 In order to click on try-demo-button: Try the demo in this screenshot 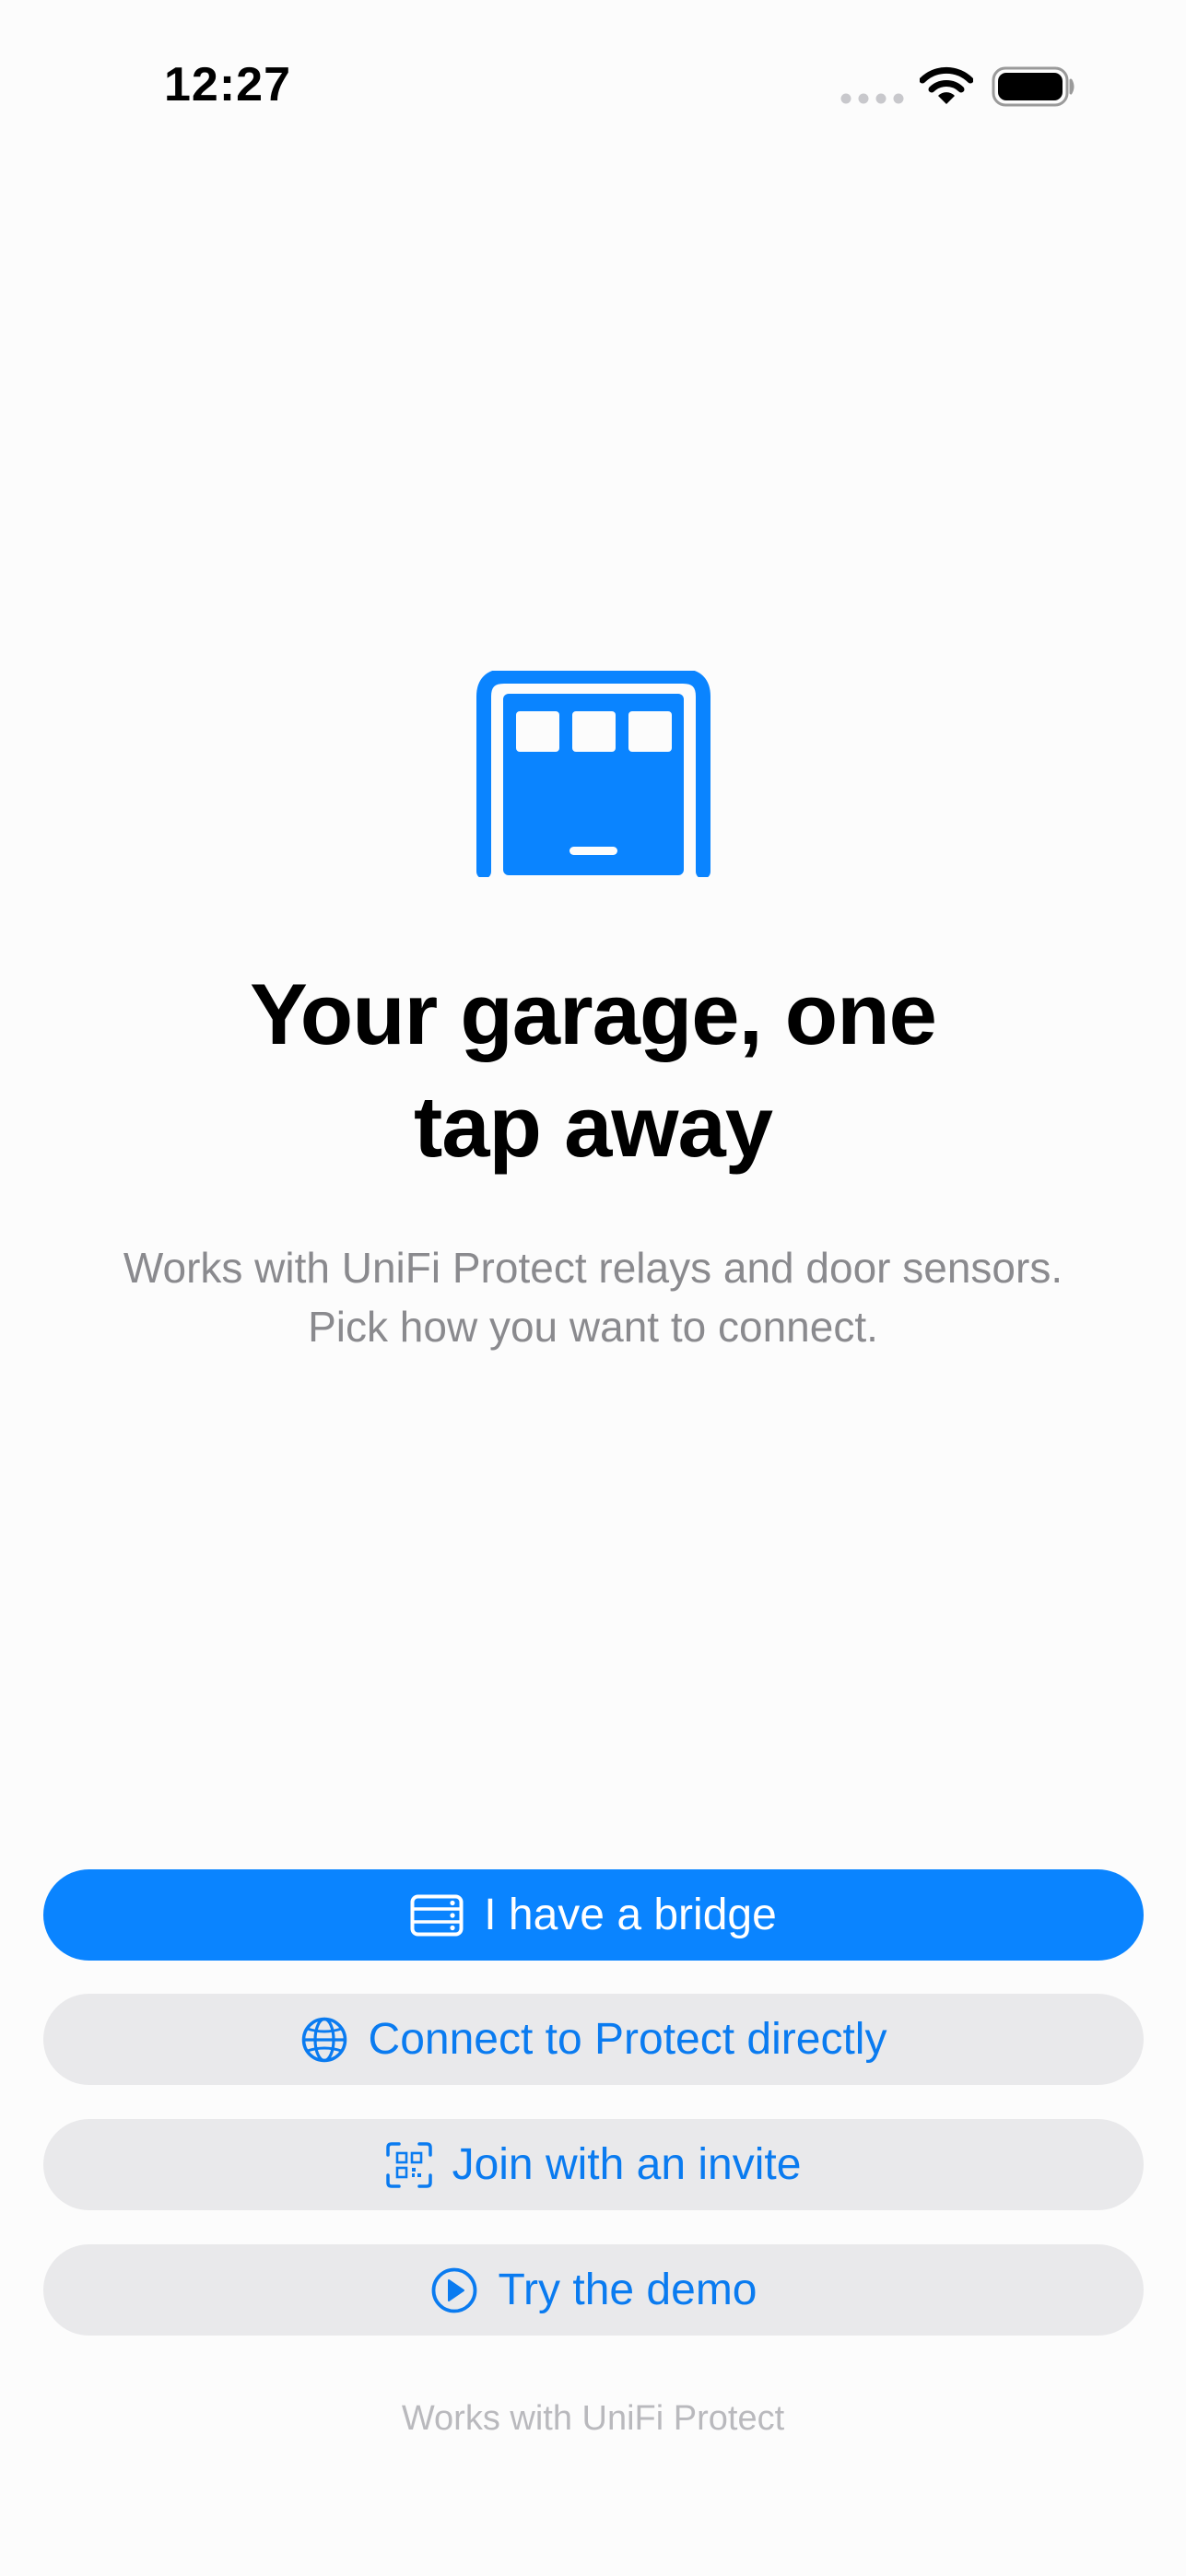, I will do `click(593, 2290)`.